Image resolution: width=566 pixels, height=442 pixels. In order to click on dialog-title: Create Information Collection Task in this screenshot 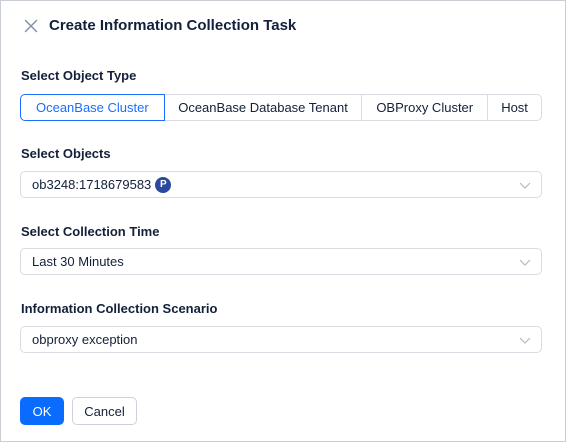, I will do `click(173, 25)`.